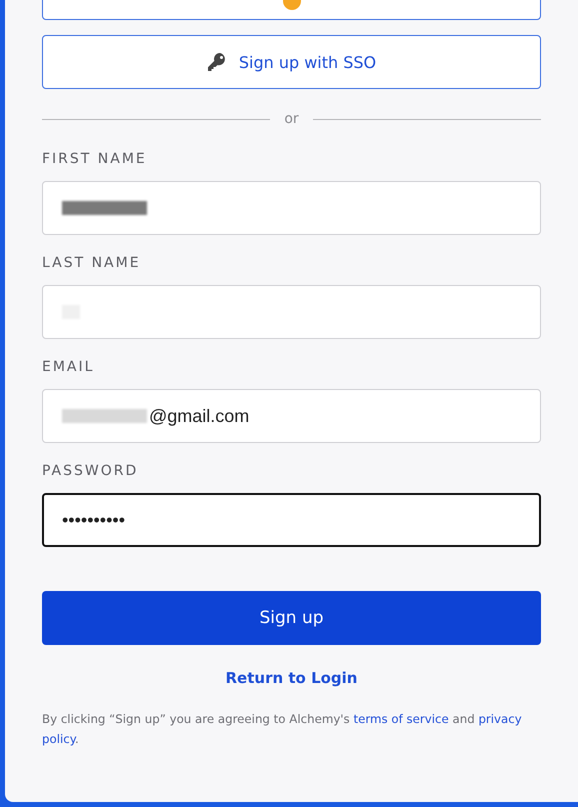 The height and width of the screenshot is (807, 578). Describe the element at coordinates (282, 729) in the screenshot. I see `legal-text: By clicking “Sign up” you are agreeing to Alchemy's terms of service and privacy policy.` at that location.